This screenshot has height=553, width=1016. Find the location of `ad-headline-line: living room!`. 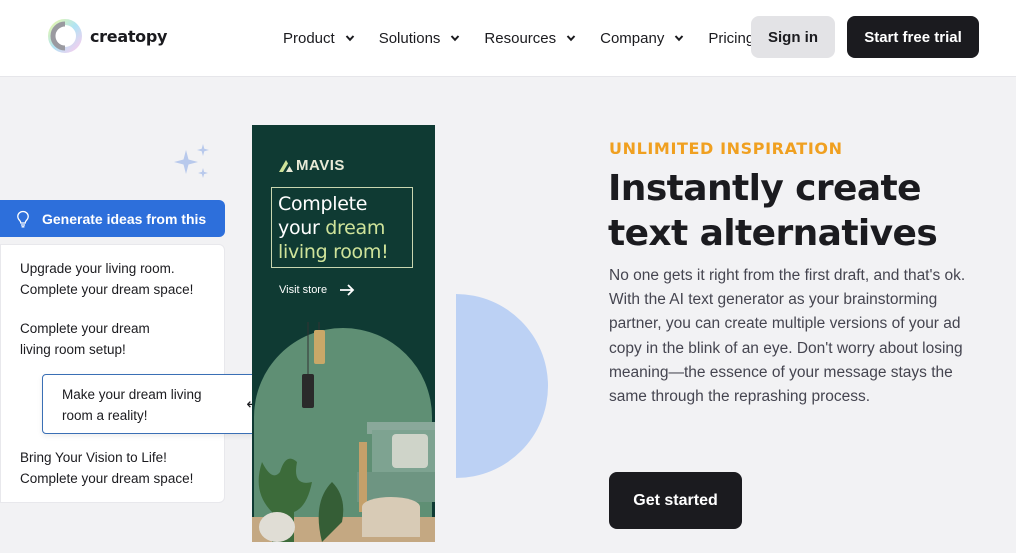

ad-headline-line: living room! is located at coordinates (333, 252).